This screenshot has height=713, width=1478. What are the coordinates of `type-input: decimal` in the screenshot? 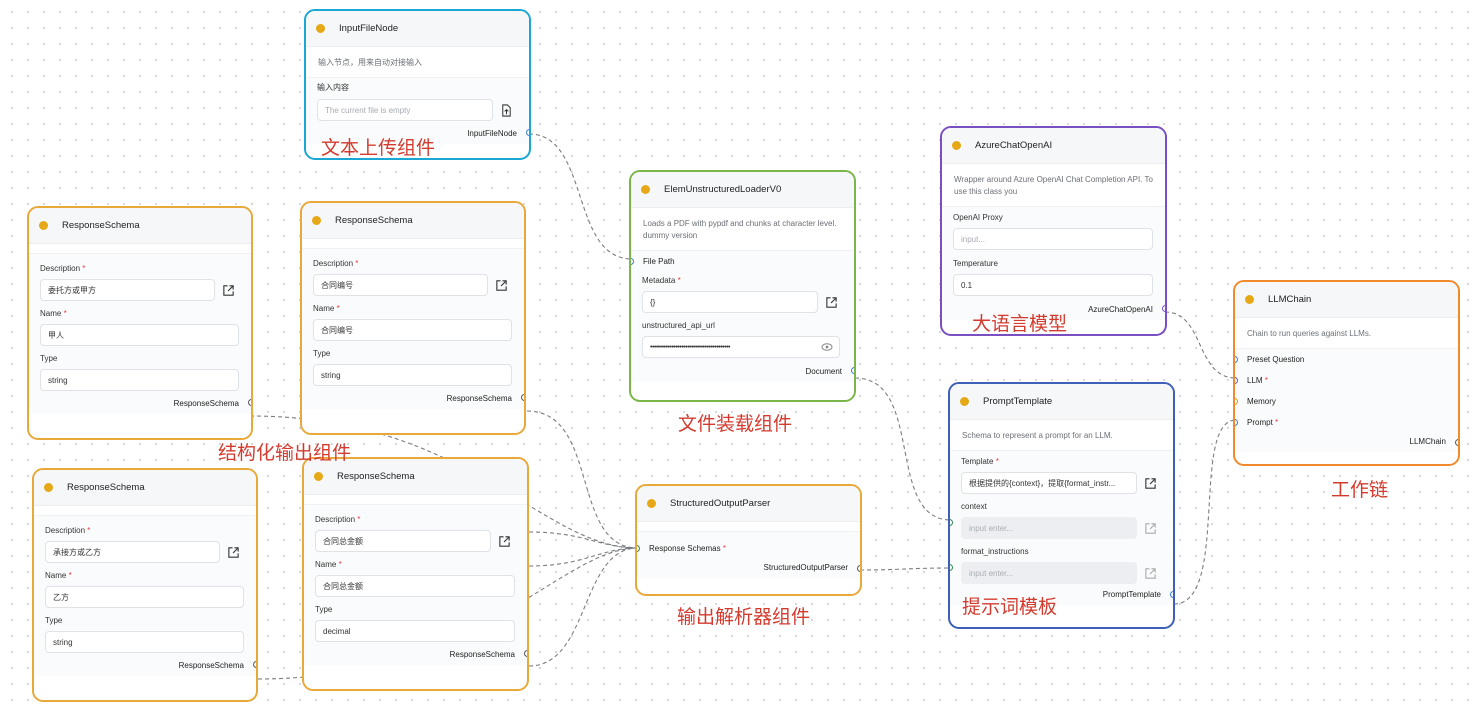 It's located at (415, 631).